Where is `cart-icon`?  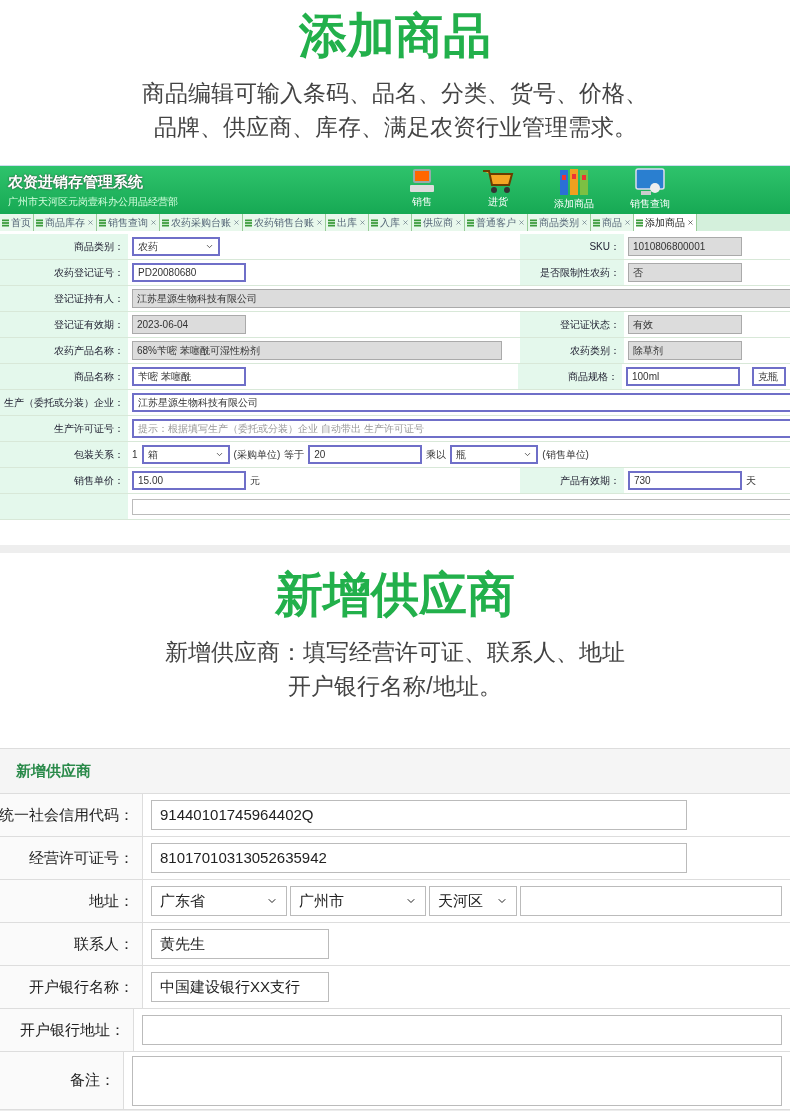
cart-icon is located at coordinates (498, 181).